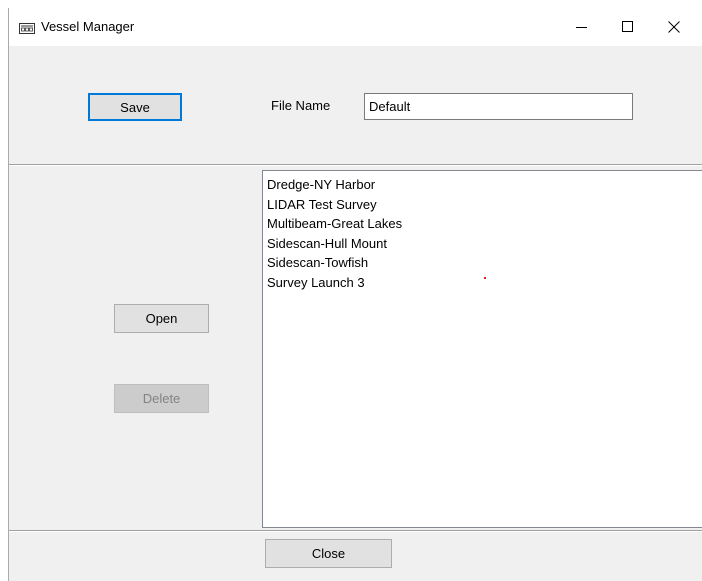  I want to click on list-item: LIDAR Test Survey, so click(484, 205).